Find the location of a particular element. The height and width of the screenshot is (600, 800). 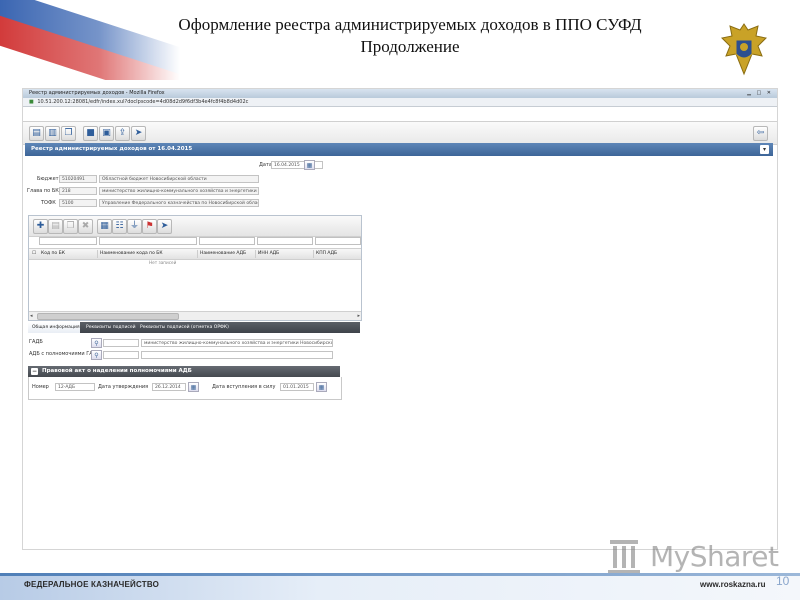

filter-icon: ⏚ is located at coordinates (134, 226).